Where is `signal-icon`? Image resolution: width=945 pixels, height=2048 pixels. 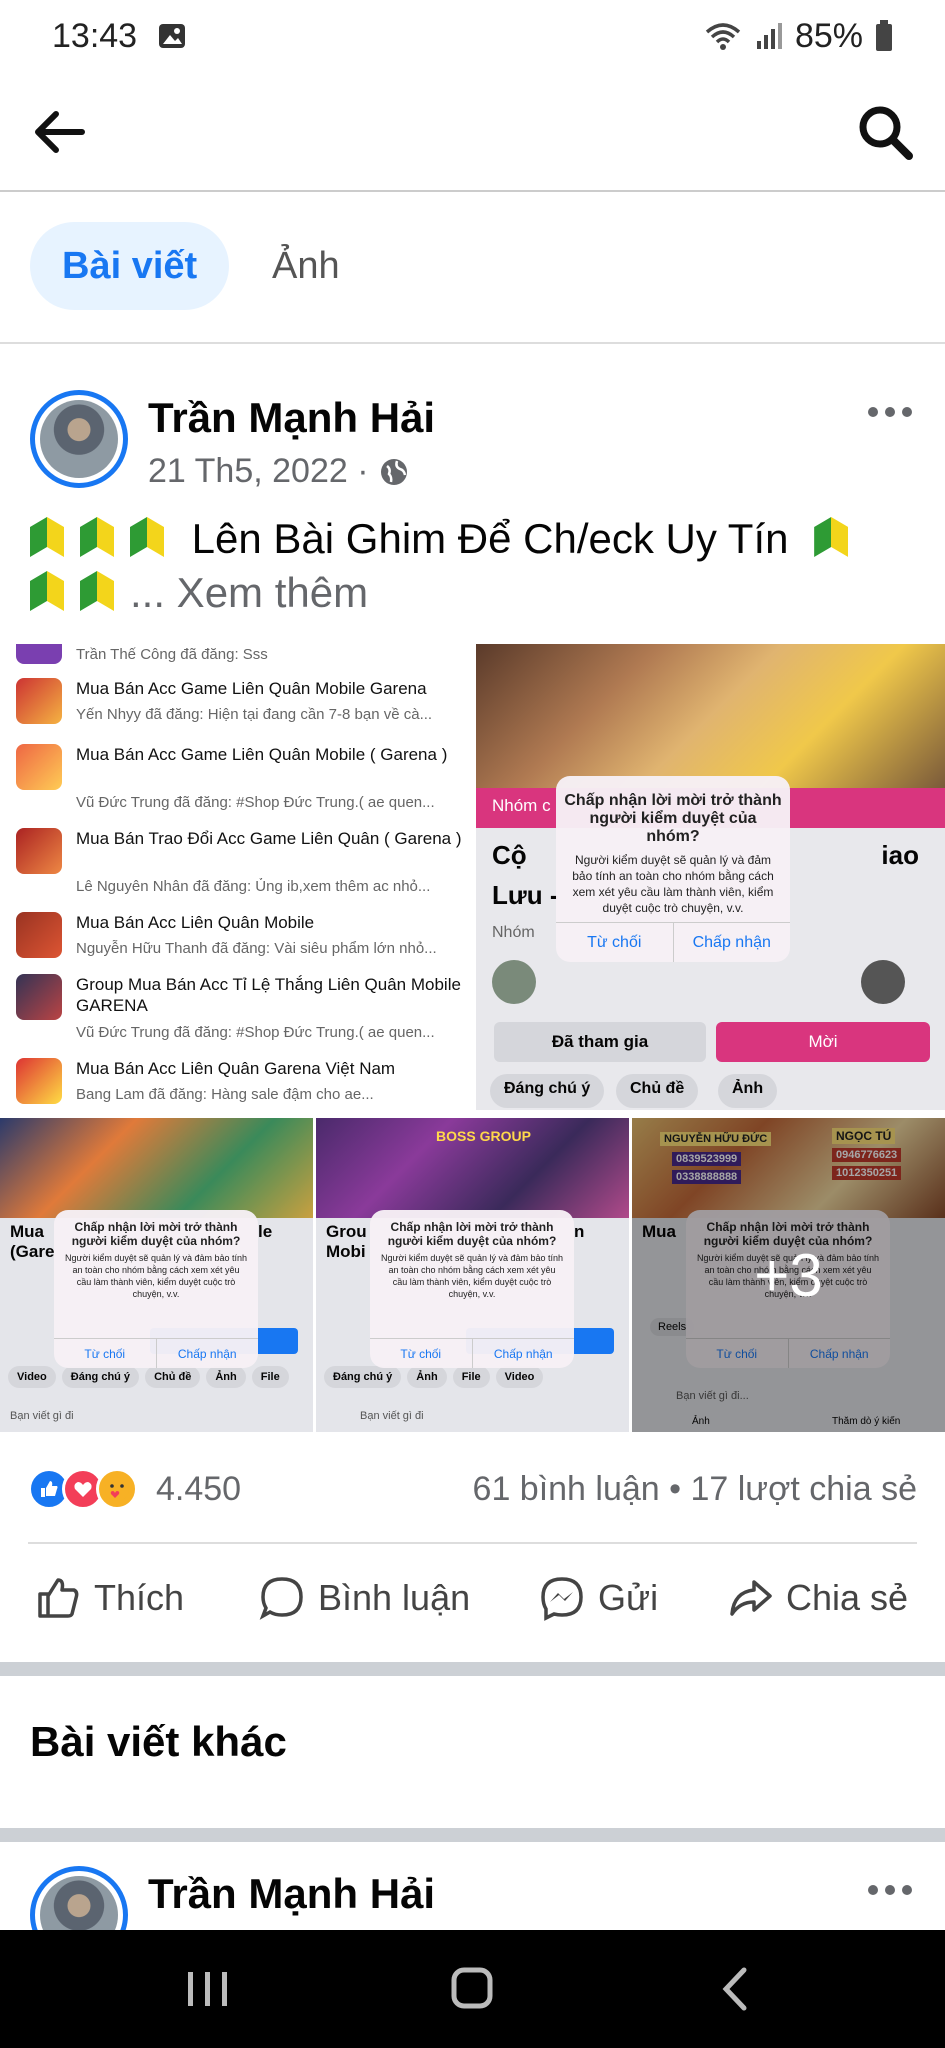 signal-icon is located at coordinates (769, 36).